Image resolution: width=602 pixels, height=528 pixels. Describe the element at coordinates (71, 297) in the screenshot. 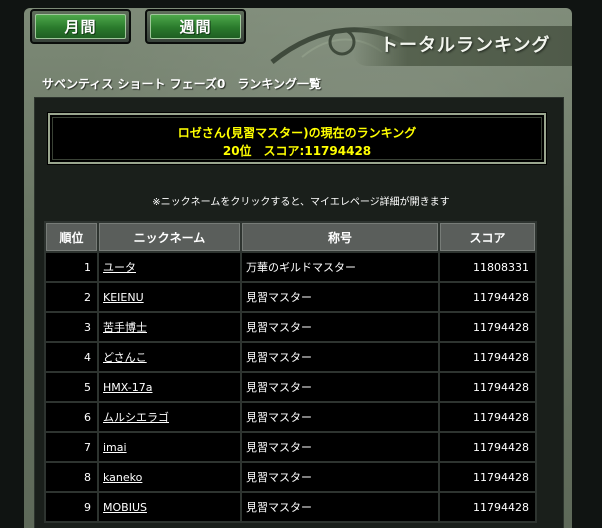

I see `row-rank: 2` at that location.